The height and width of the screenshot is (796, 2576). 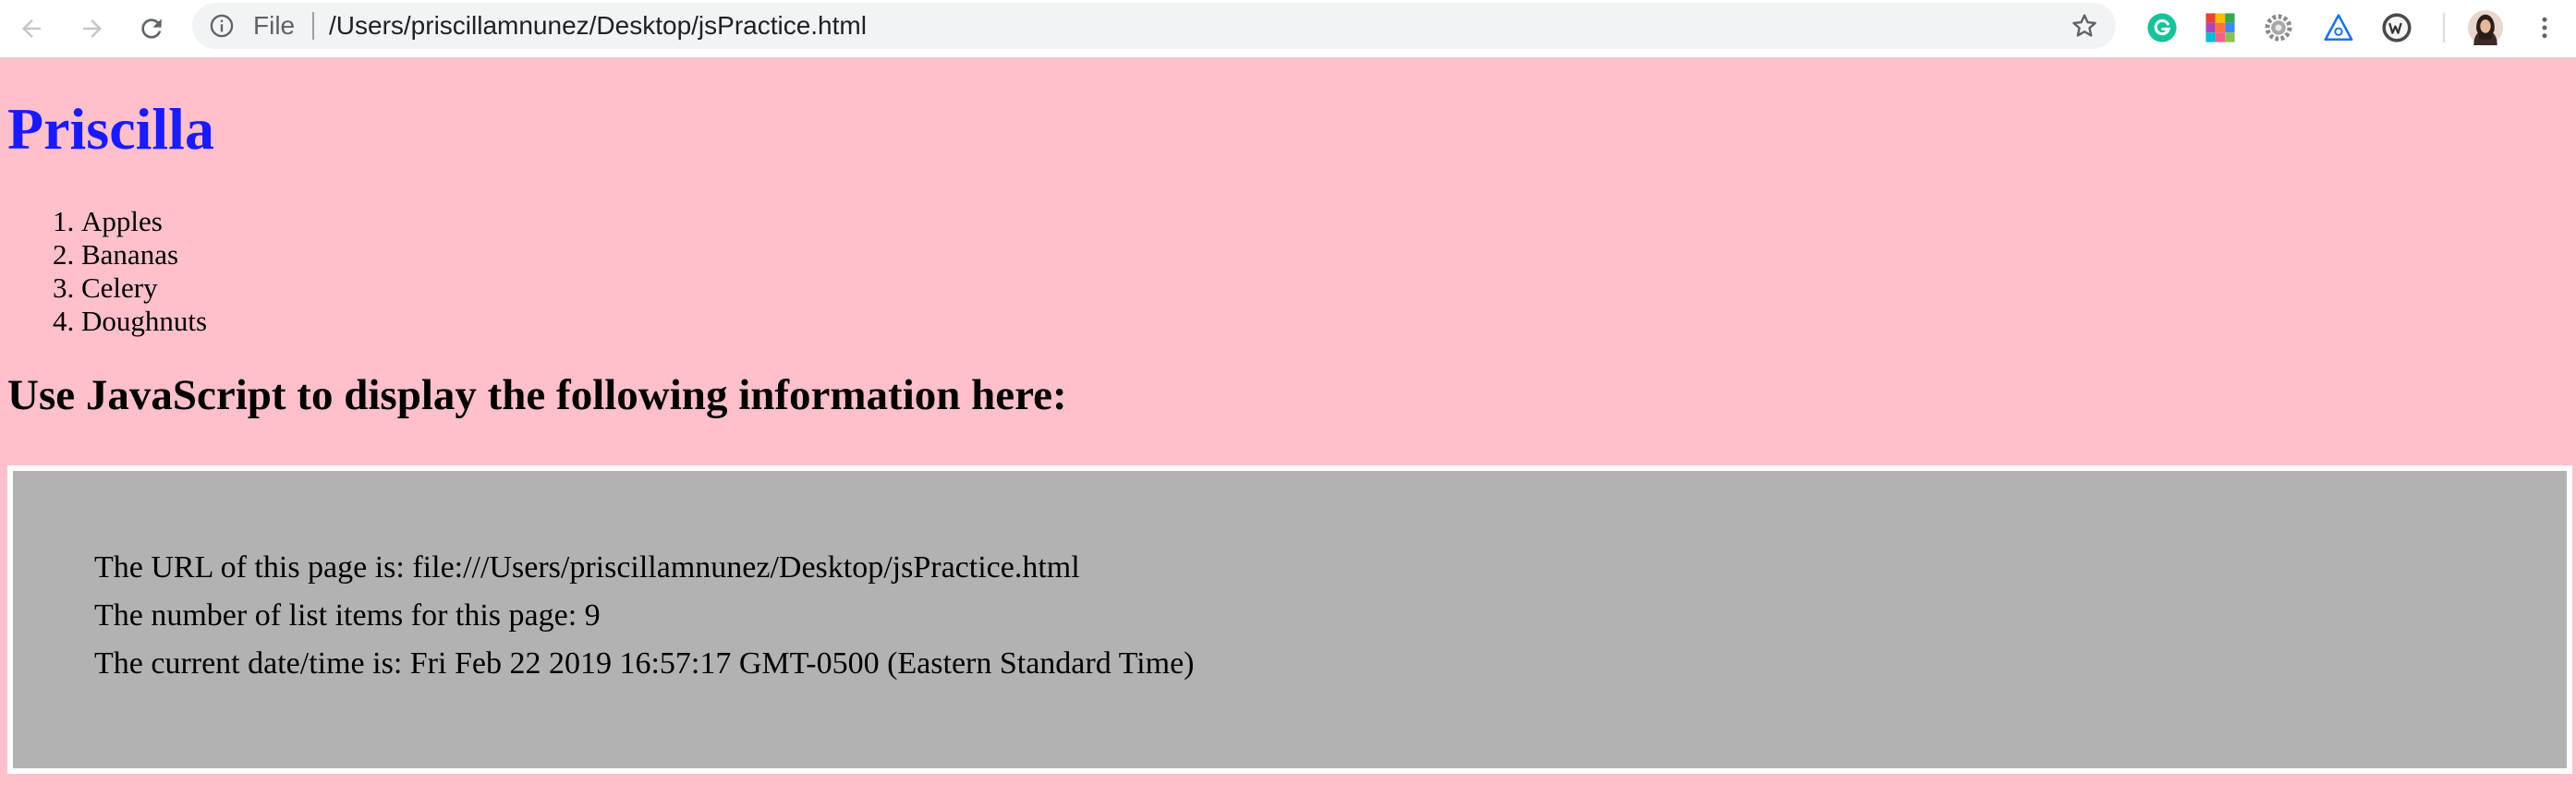 I want to click on w-extension, so click(x=2396, y=28).